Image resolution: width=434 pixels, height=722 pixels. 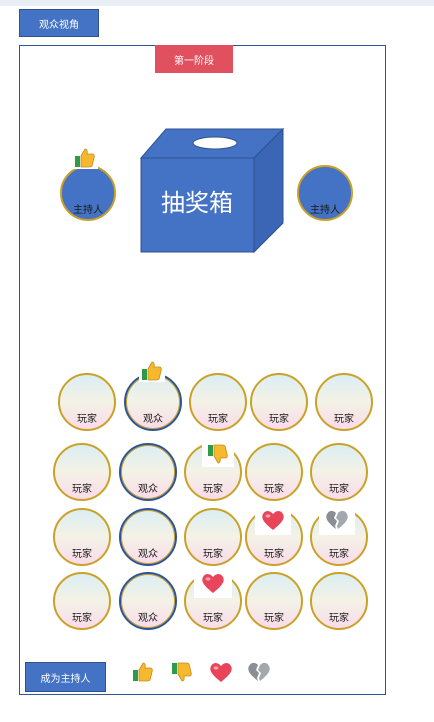 I want to click on top-strip, so click(x=217, y=3).